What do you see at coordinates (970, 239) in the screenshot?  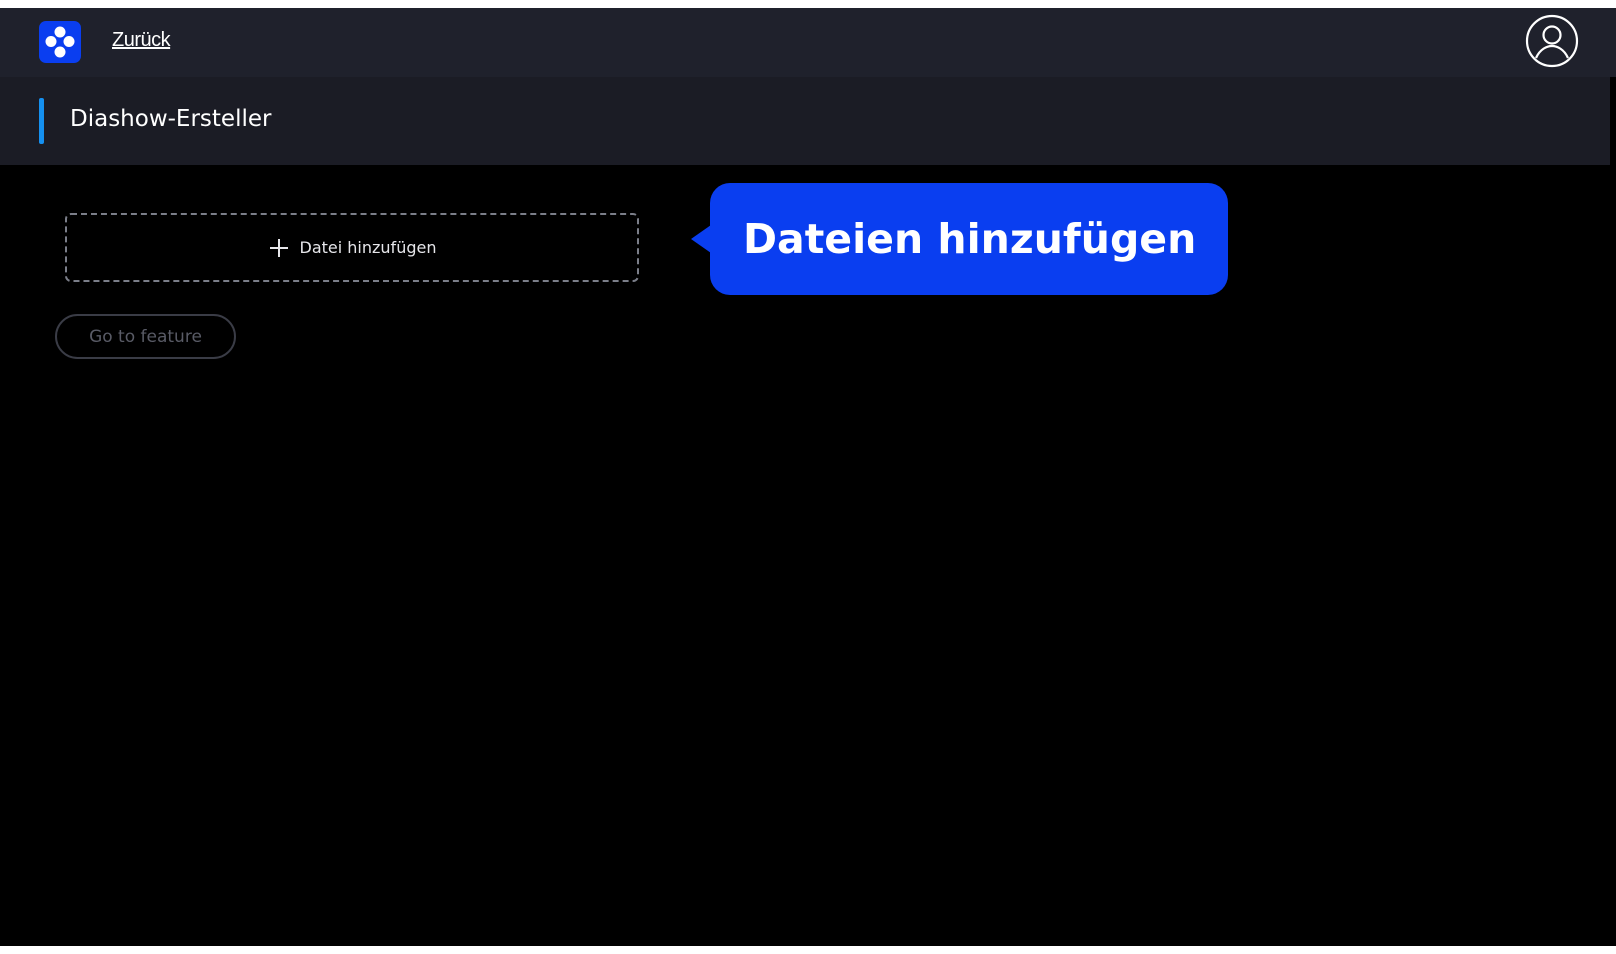 I see `tooltip-text: Dateien hinzufügen` at bounding box center [970, 239].